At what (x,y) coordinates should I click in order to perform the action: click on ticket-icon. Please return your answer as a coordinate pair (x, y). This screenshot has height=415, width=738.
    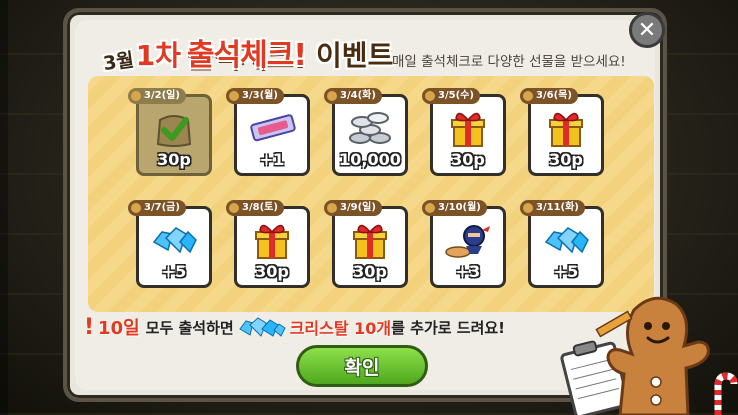
    Looking at the image, I should click on (273, 128).